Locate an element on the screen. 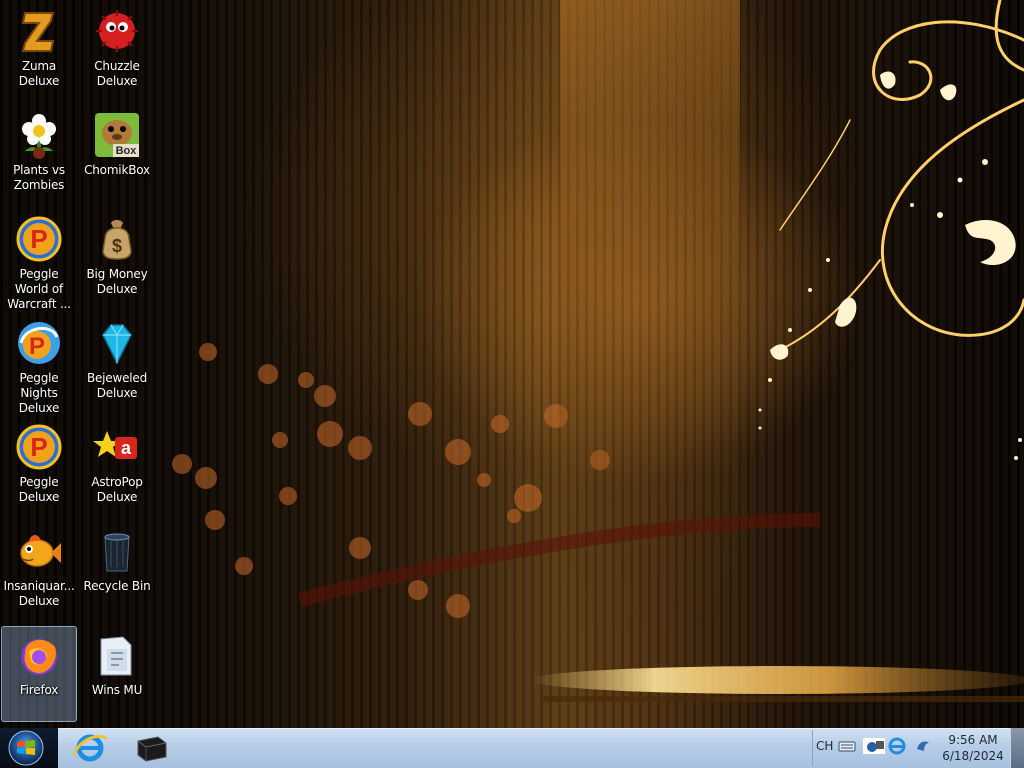 Image resolution: width=1024 pixels, height=768 pixels. windows-logo-icon is located at coordinates (26, 748).